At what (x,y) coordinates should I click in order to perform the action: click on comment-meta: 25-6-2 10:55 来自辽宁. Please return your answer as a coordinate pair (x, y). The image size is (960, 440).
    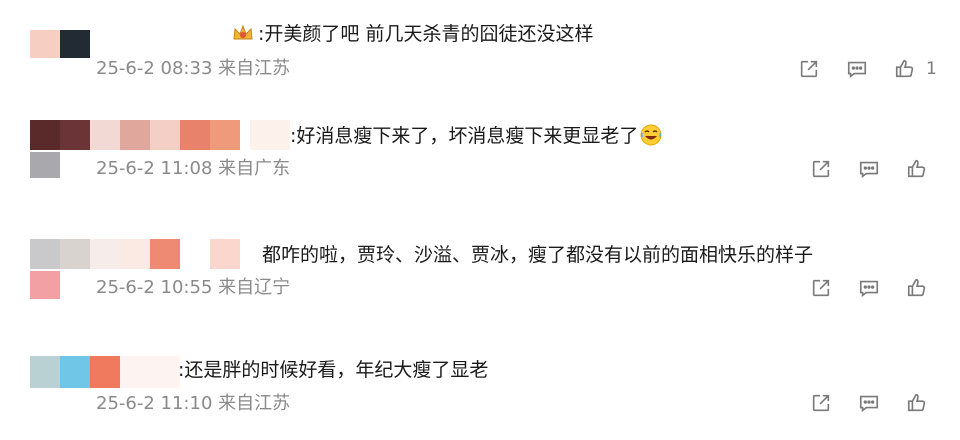
    Looking at the image, I should click on (193, 288).